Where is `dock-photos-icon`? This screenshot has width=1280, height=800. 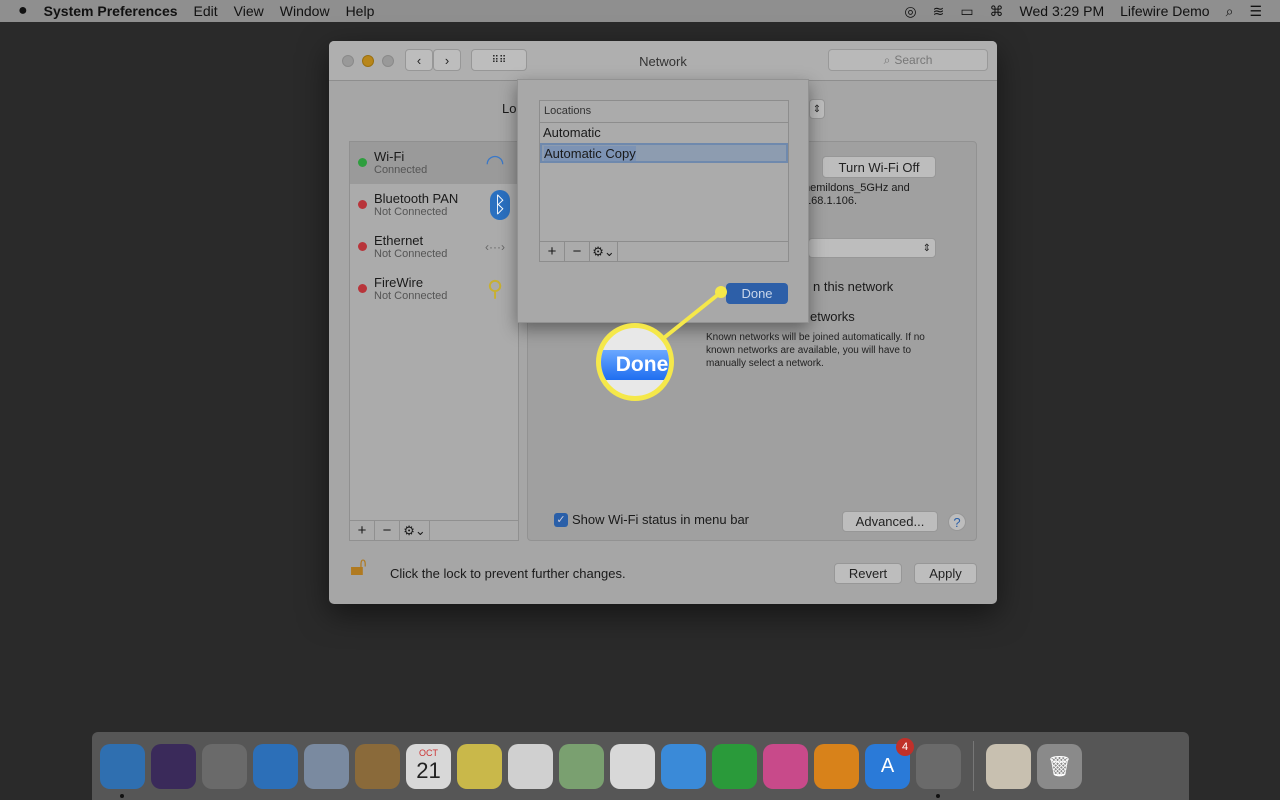 dock-photos-icon is located at coordinates (632, 766).